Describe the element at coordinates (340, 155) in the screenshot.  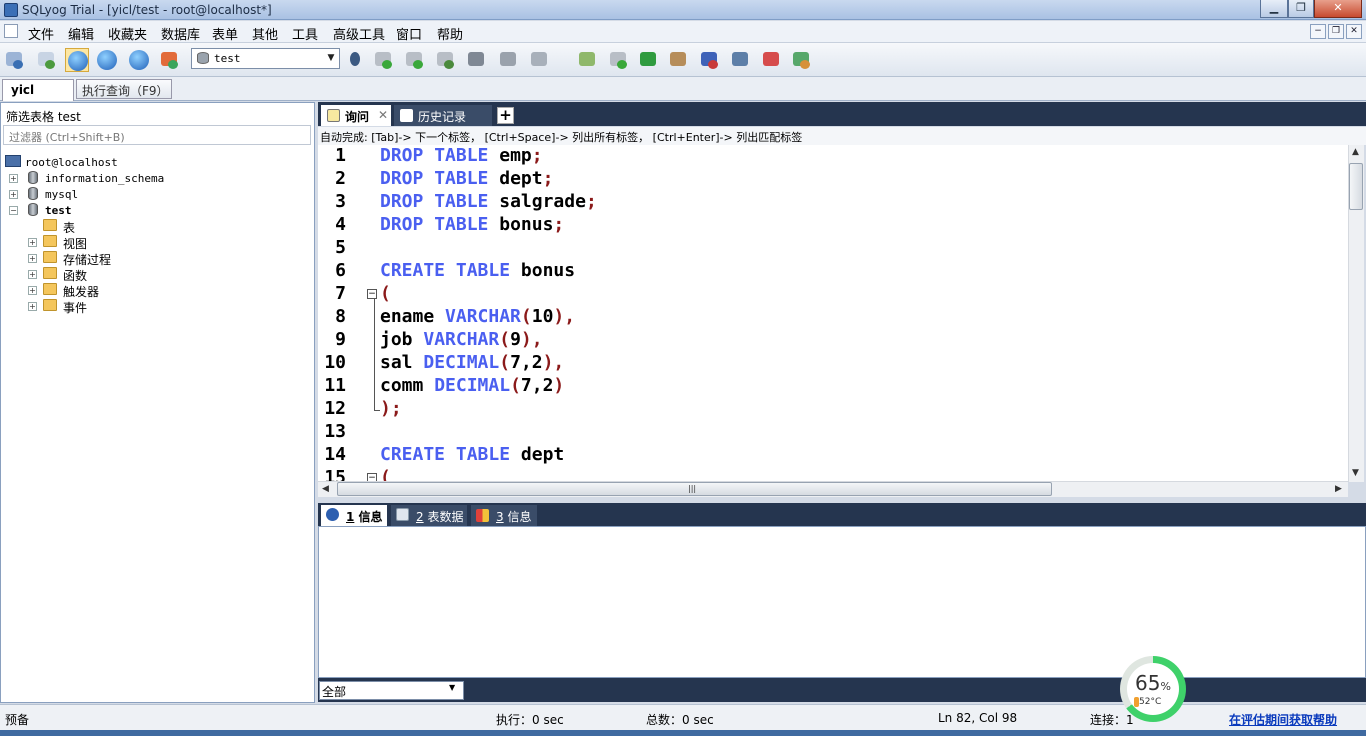
I see `line-number: 1` at that location.